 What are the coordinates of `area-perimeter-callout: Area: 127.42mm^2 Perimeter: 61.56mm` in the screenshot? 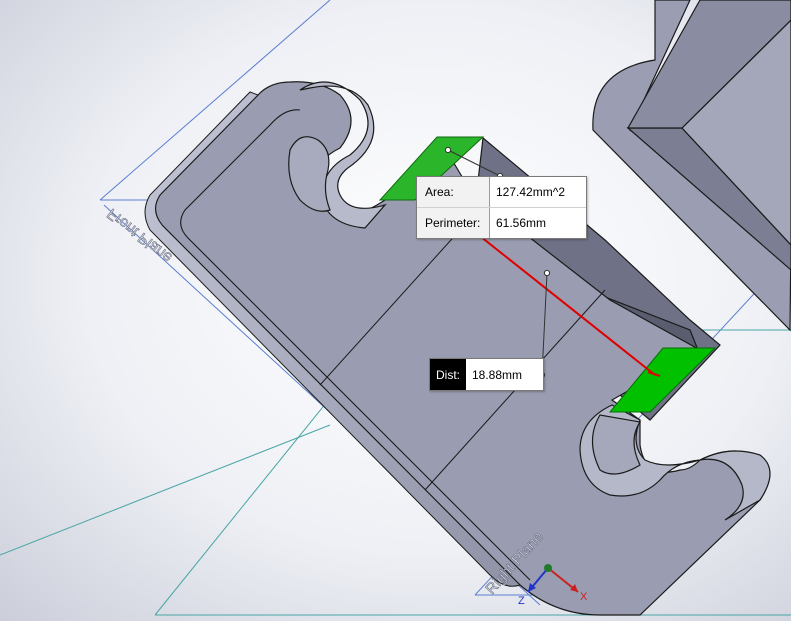 It's located at (501, 207).